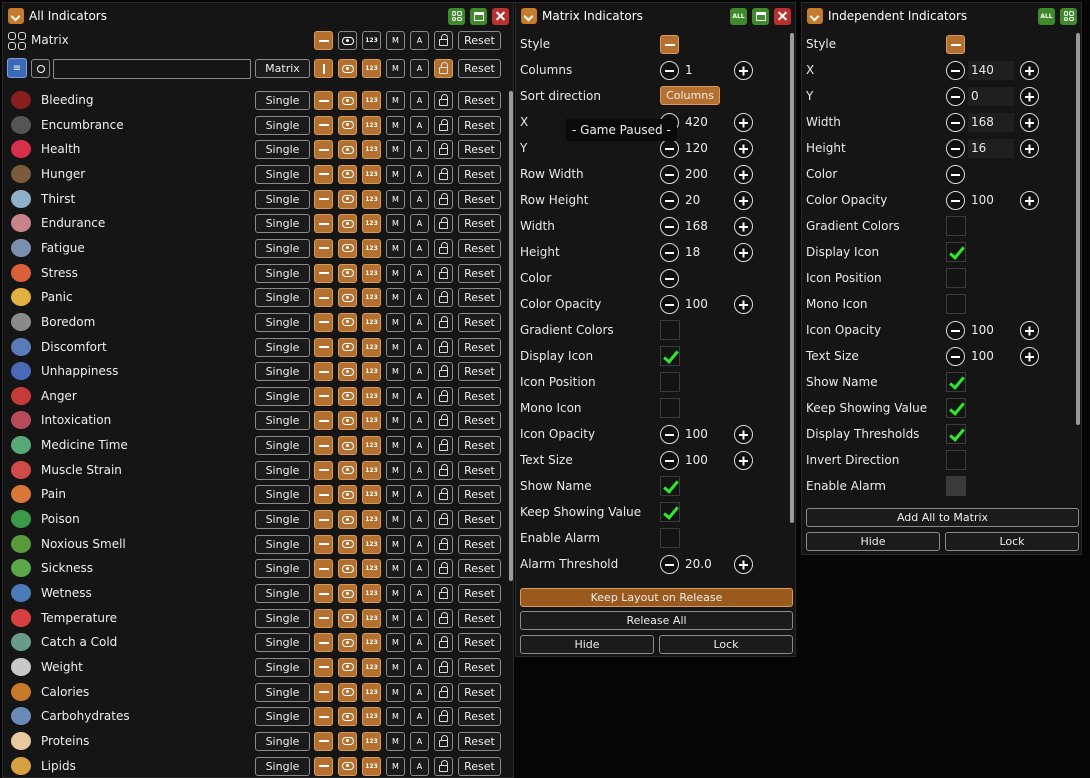 The width and height of the screenshot is (1090, 778). What do you see at coordinates (282, 68) in the screenshot?
I see `matrix-all-button: Matrix` at bounding box center [282, 68].